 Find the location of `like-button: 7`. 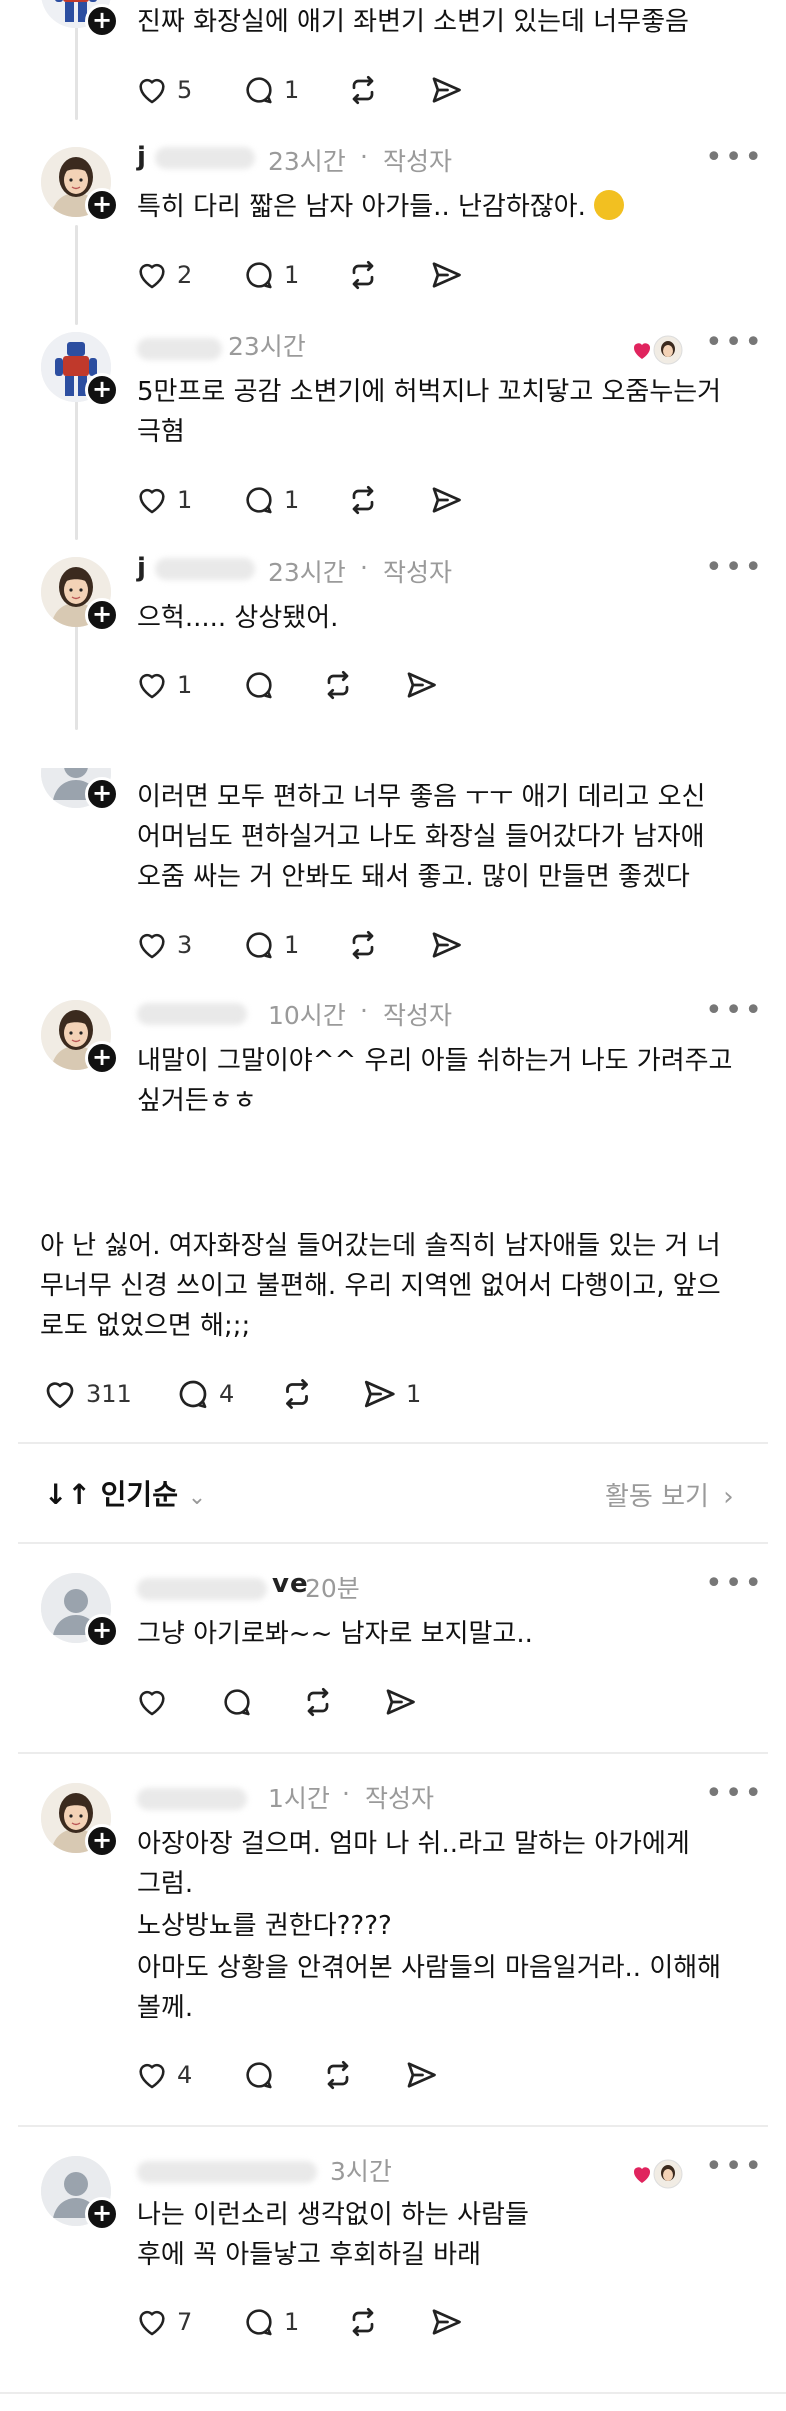

like-button: 7 is located at coordinates (163, 2322).